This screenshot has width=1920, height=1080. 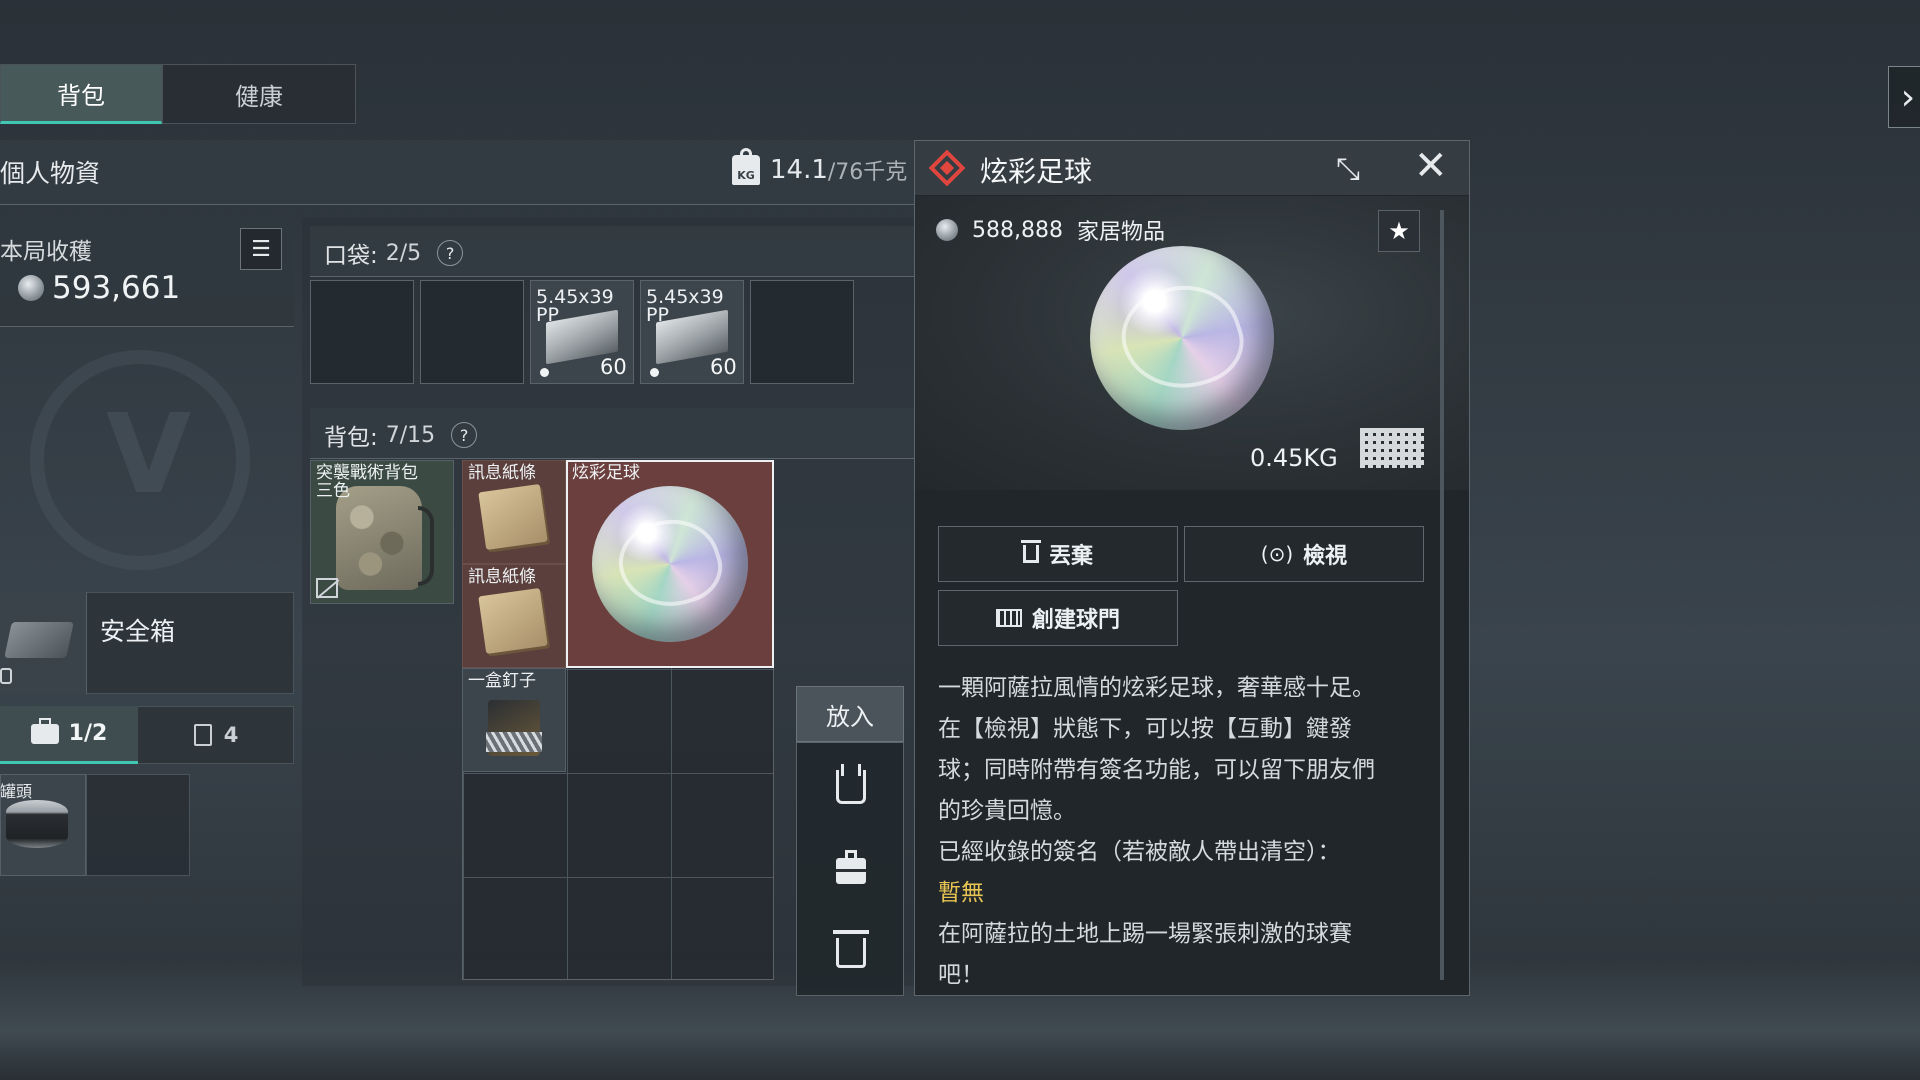 I want to click on pocket-count: 2/5, so click(x=403, y=253).